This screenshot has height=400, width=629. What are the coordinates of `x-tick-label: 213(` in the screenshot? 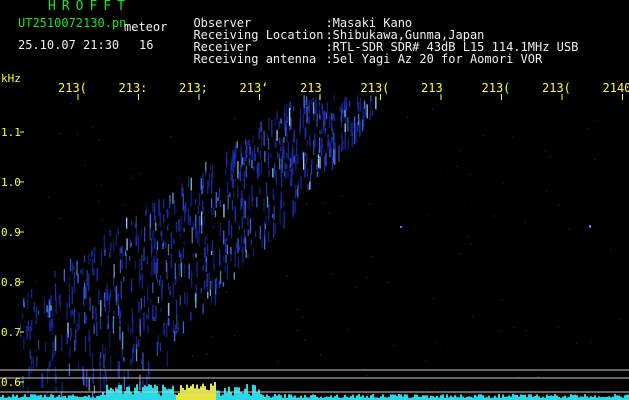 It's located at (72, 88).